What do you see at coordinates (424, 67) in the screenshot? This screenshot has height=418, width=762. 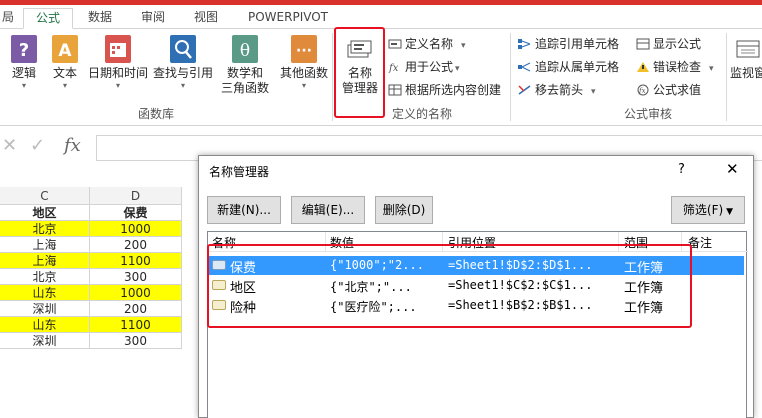 I see `use-in-formula-button: fx 用于公式 ▾` at bounding box center [424, 67].